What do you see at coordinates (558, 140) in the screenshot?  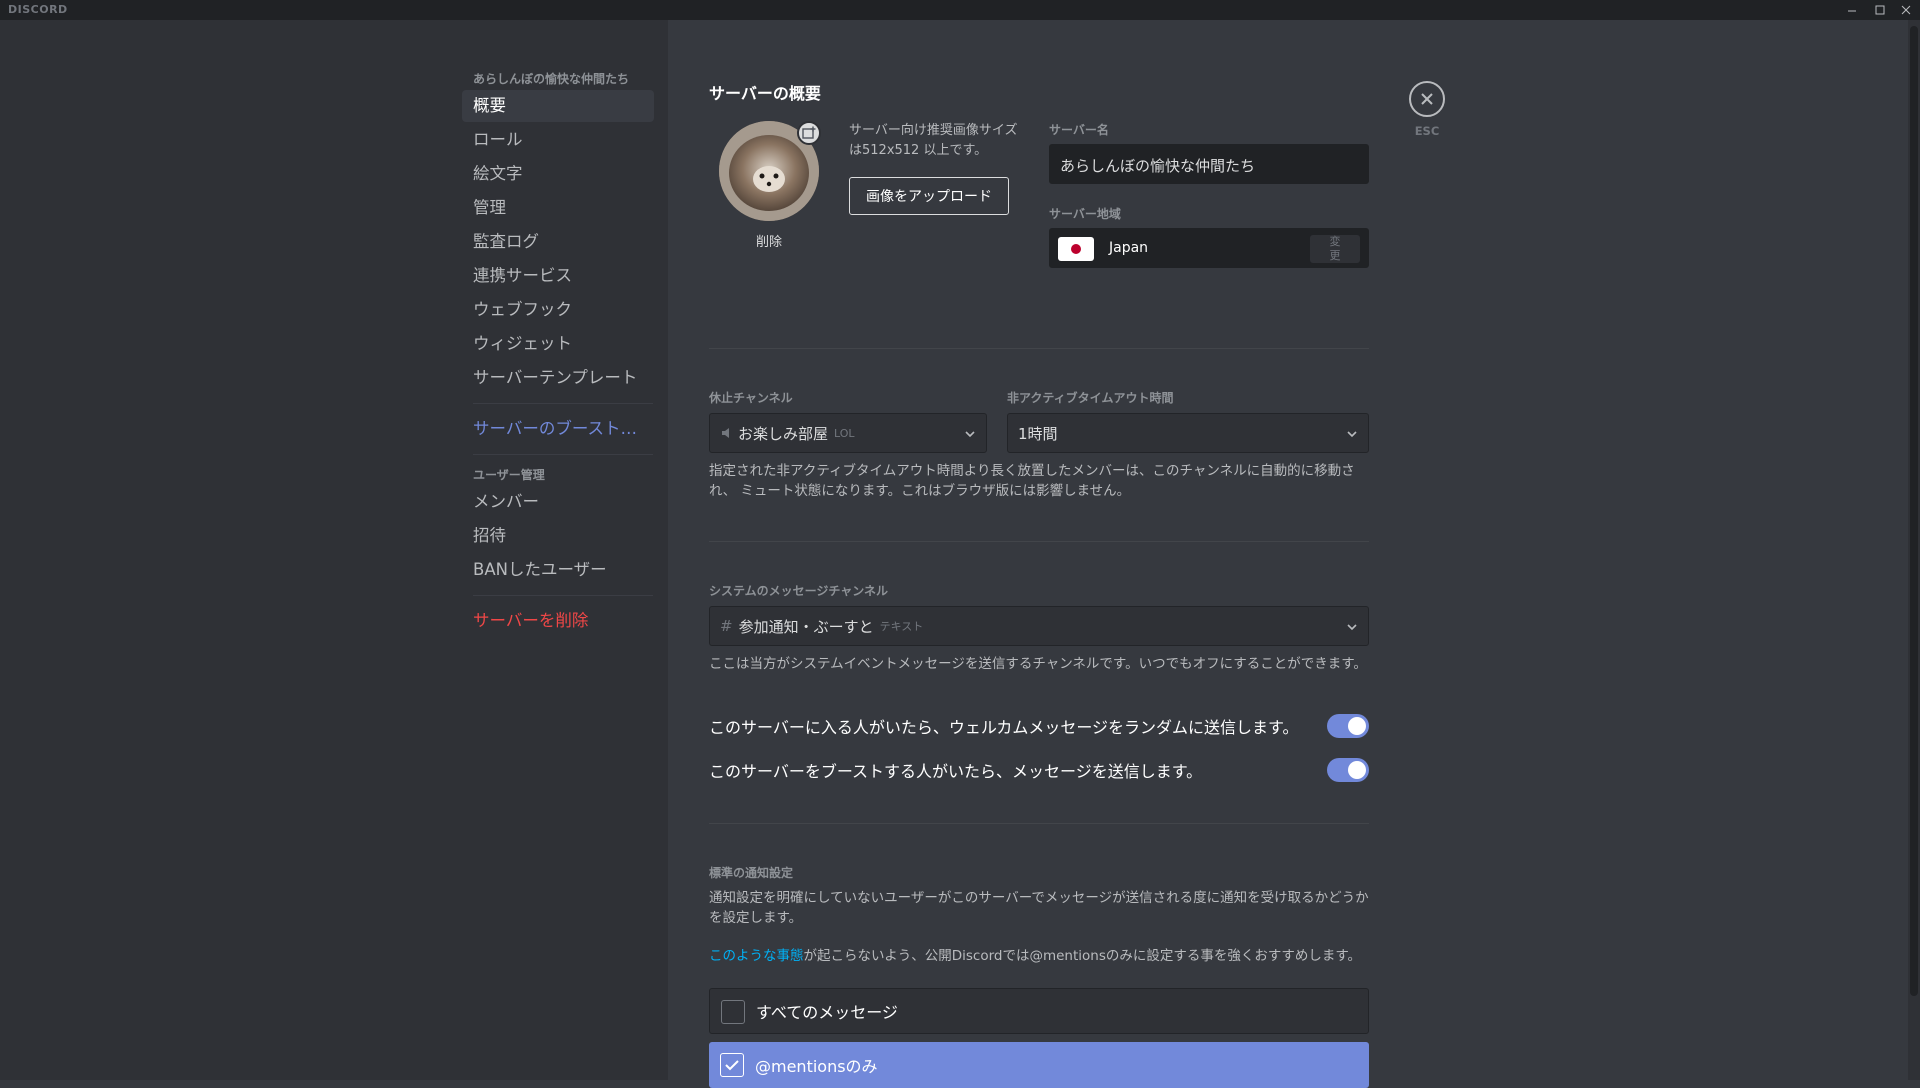 I see `sidebar-item-roles: ロール` at bounding box center [558, 140].